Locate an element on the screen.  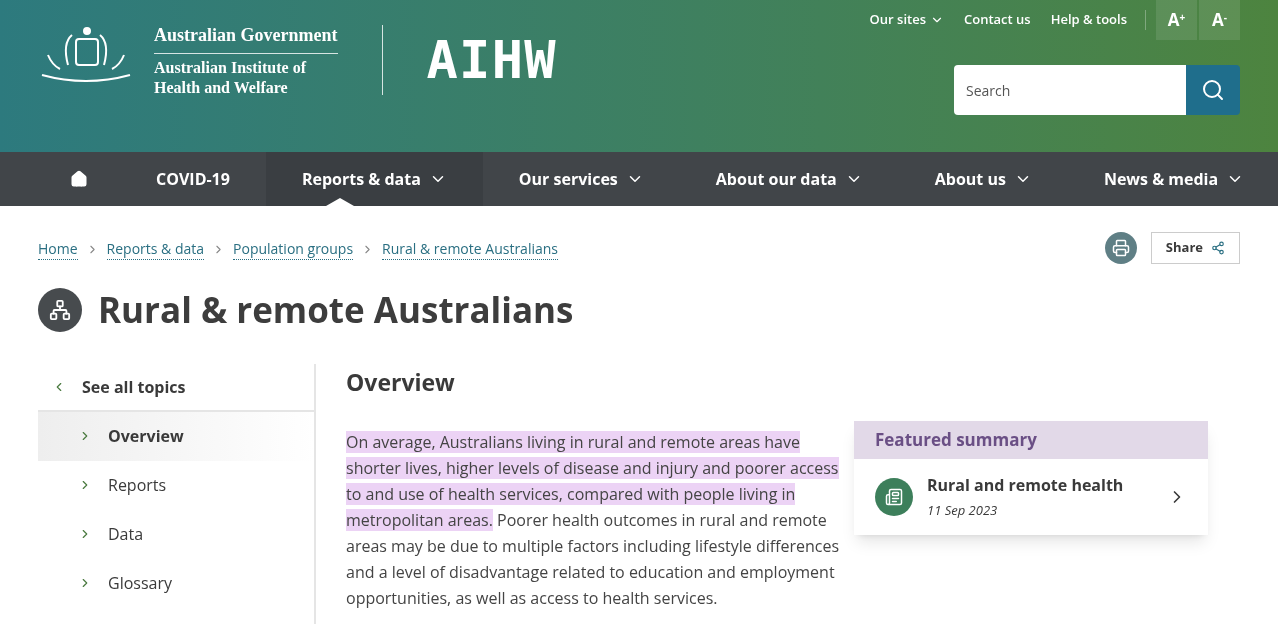
text-size-button: A$^{-}$ is located at coordinates (1219, 20).